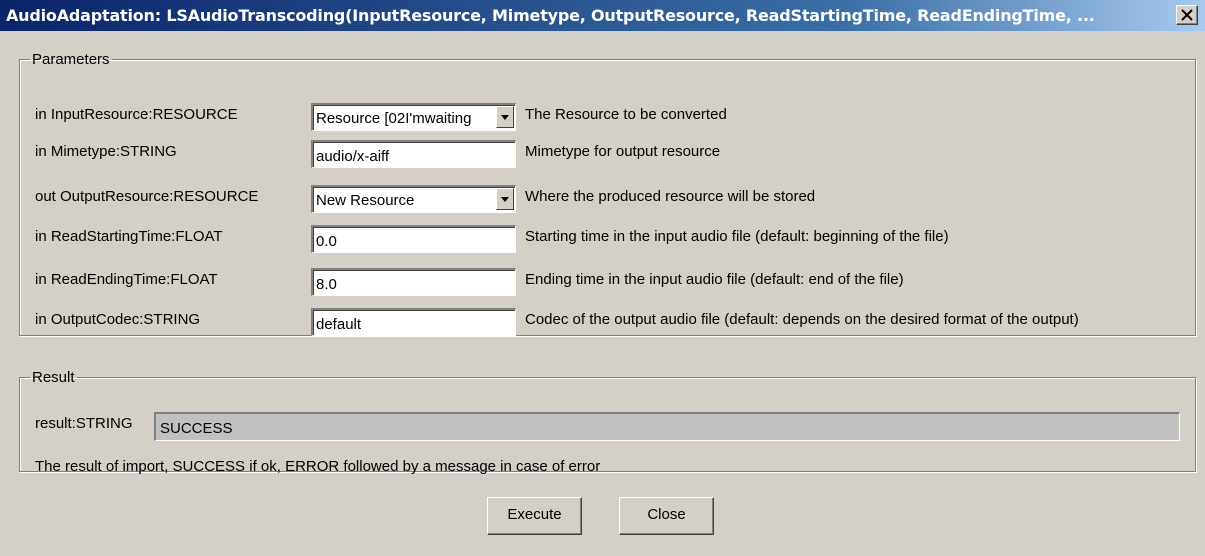 Image resolution: width=1205 pixels, height=556 pixels. Describe the element at coordinates (413, 239) in the screenshot. I see `read-starting-time-input: 0.0` at that location.